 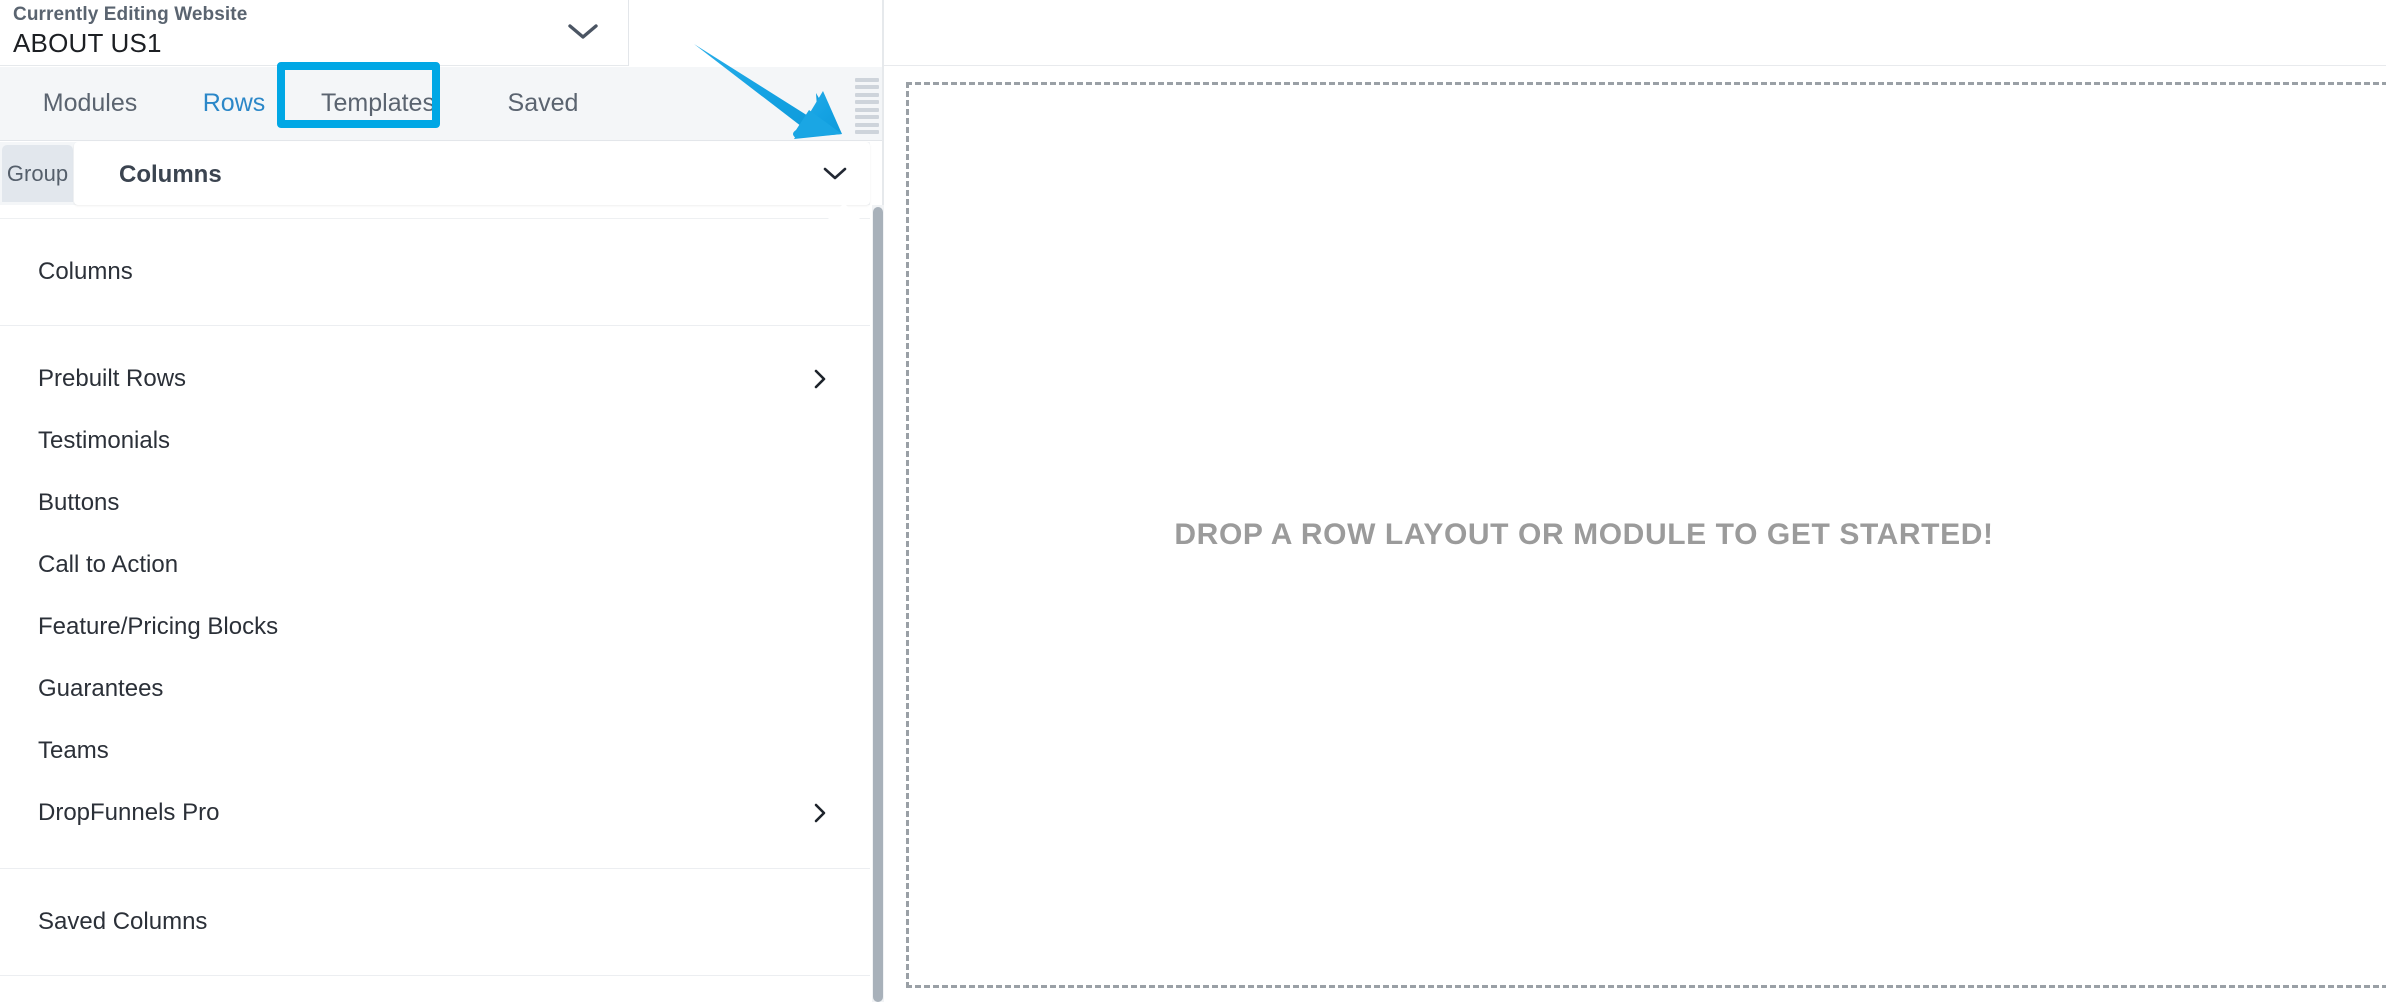 I want to click on dropdown-item-testimonials: Testimonials, so click(x=435, y=441).